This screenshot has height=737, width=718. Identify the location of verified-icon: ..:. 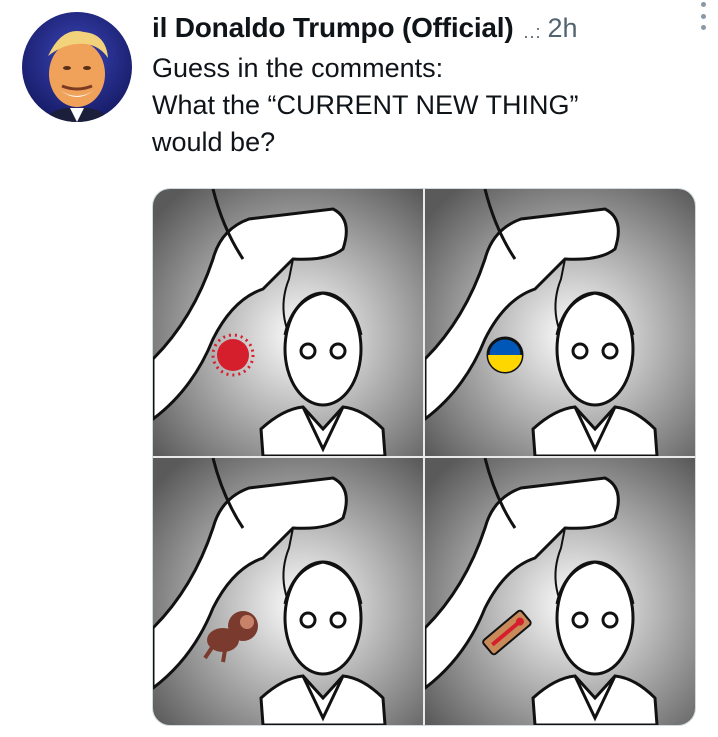
(532, 31).